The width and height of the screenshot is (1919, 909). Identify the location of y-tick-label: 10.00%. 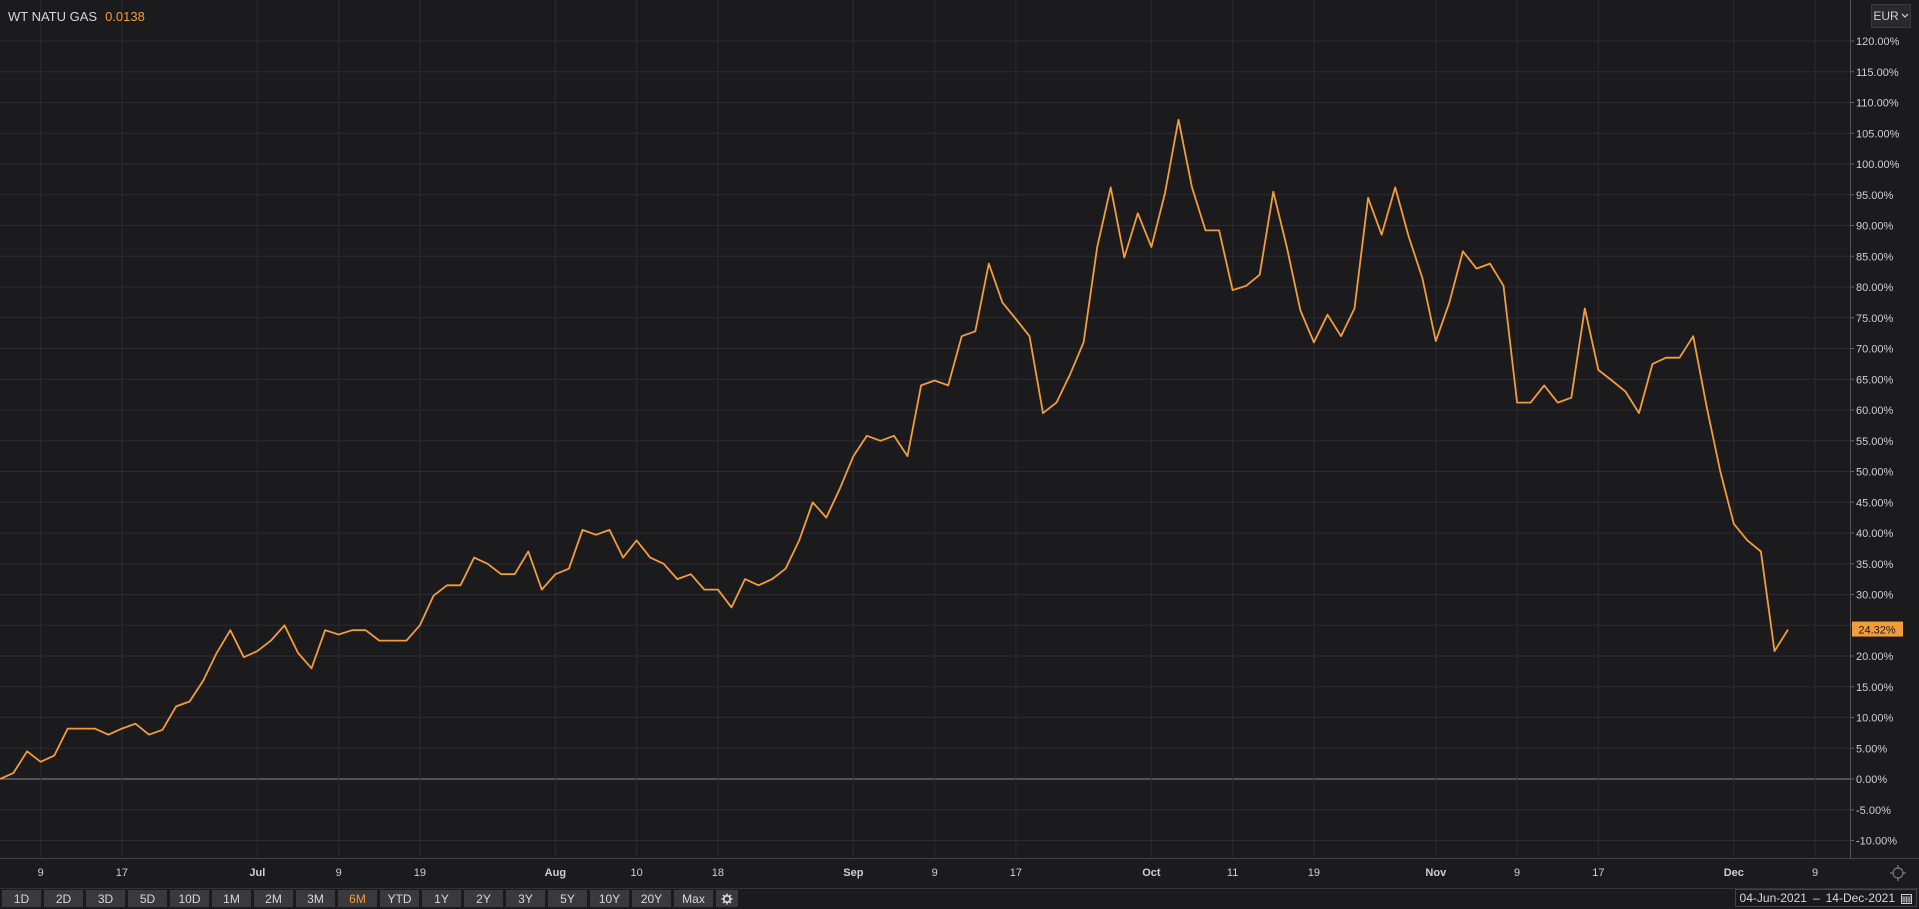
(1875, 719).